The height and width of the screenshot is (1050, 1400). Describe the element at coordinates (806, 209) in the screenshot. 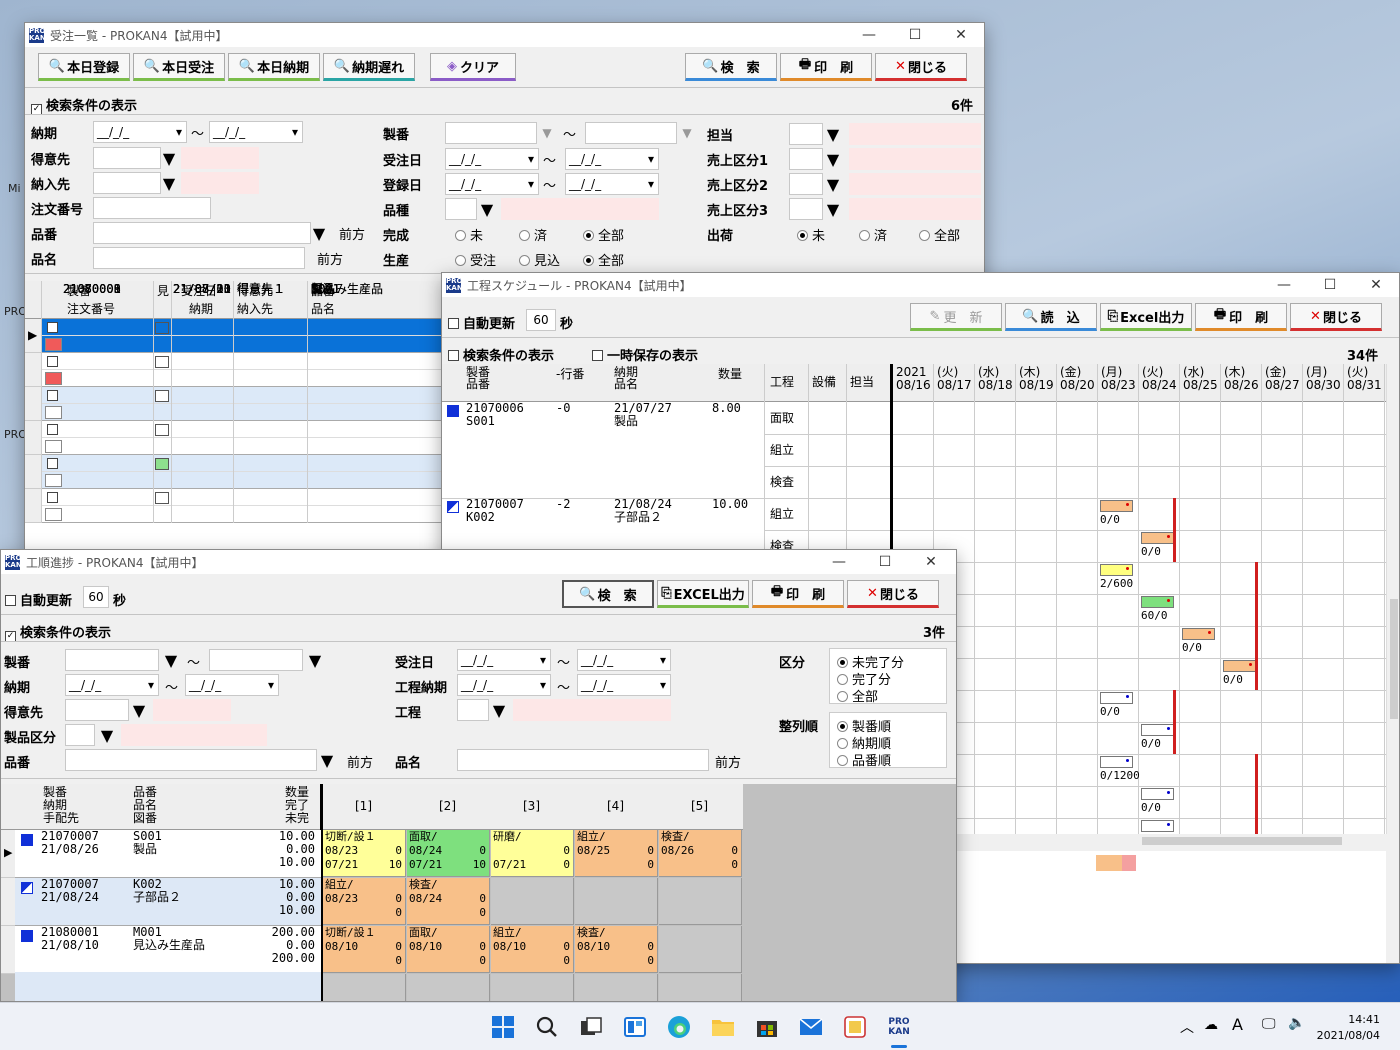

I see `uriage3-field` at that location.